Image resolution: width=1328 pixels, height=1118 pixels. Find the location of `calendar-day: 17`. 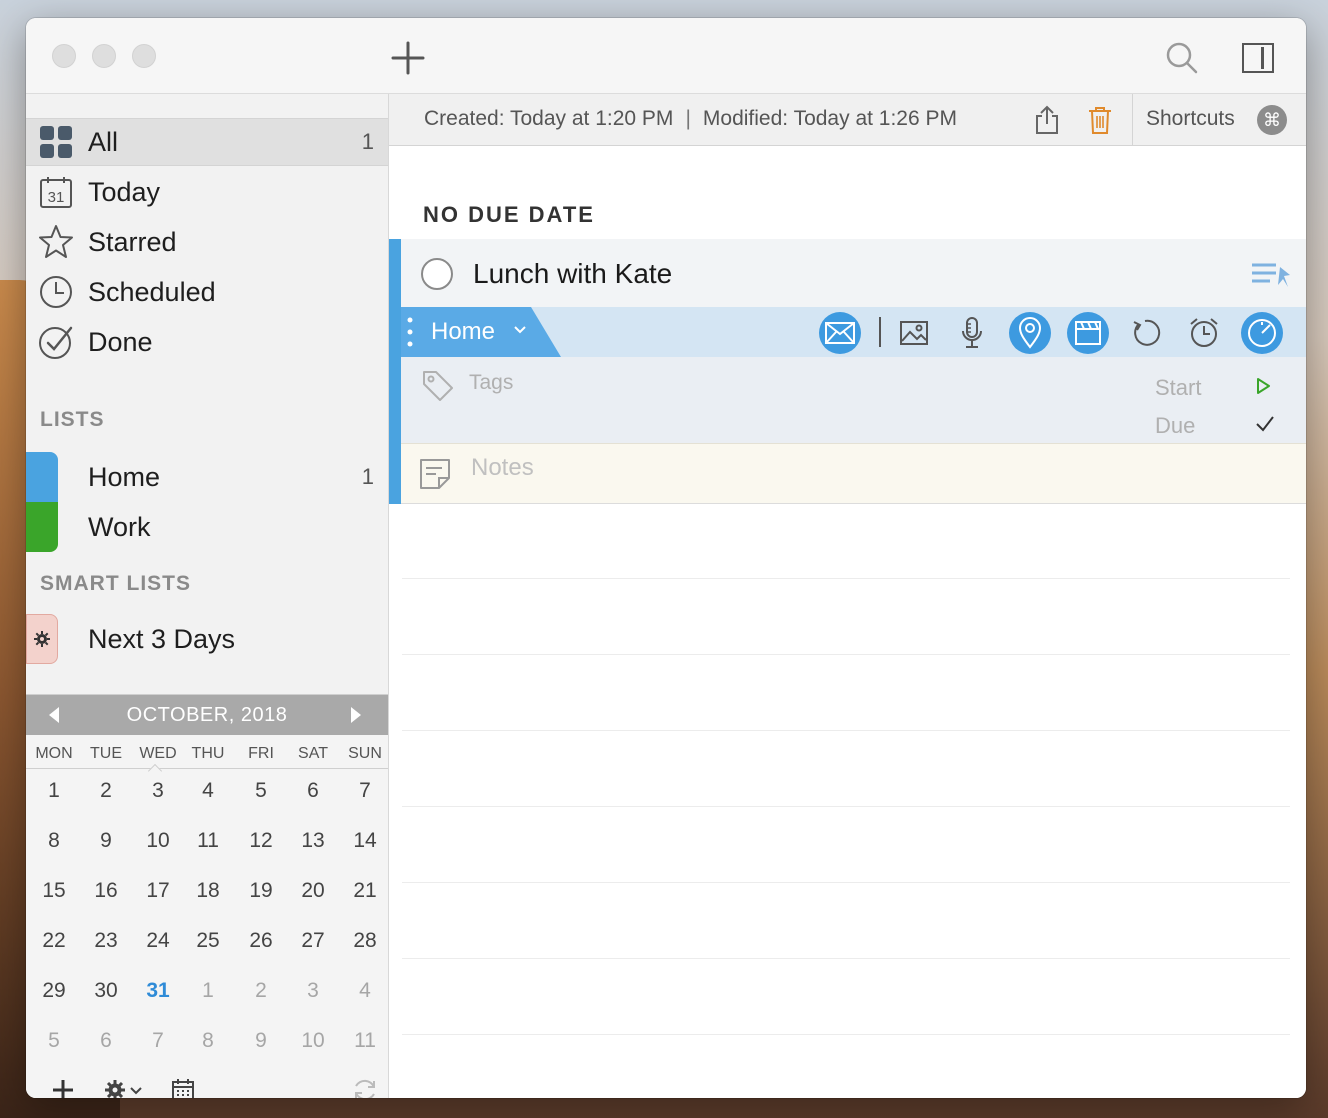

calendar-day: 17 is located at coordinates (158, 891).